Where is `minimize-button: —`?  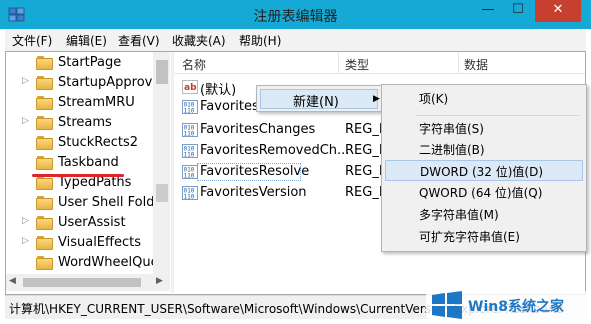 minimize-button: — is located at coordinates (488, 11).